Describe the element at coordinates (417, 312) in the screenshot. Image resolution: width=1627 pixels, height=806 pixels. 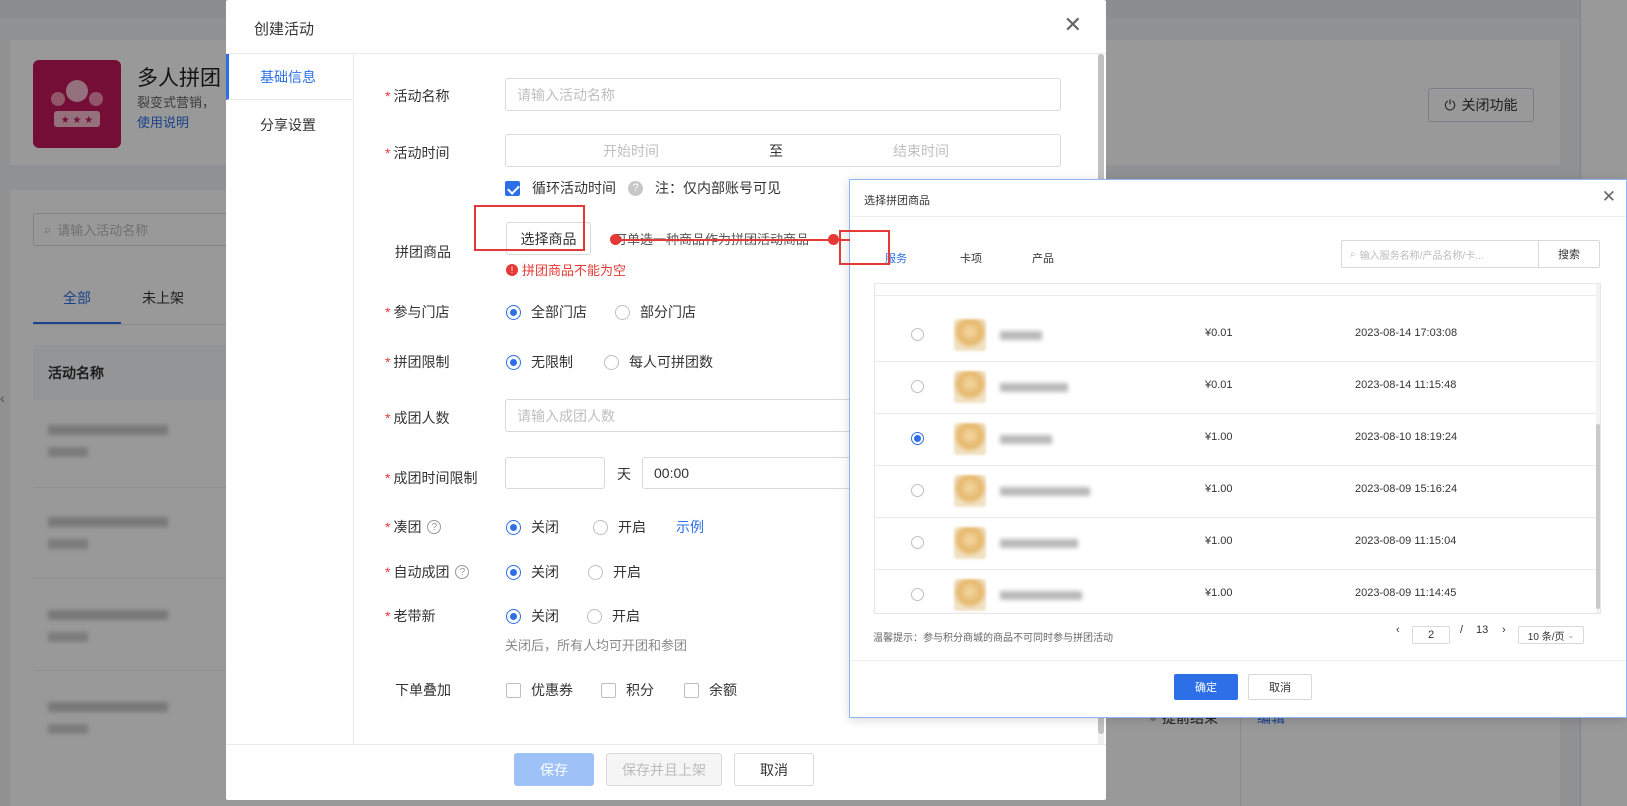
I see `store-label: * 参与门店` at that location.